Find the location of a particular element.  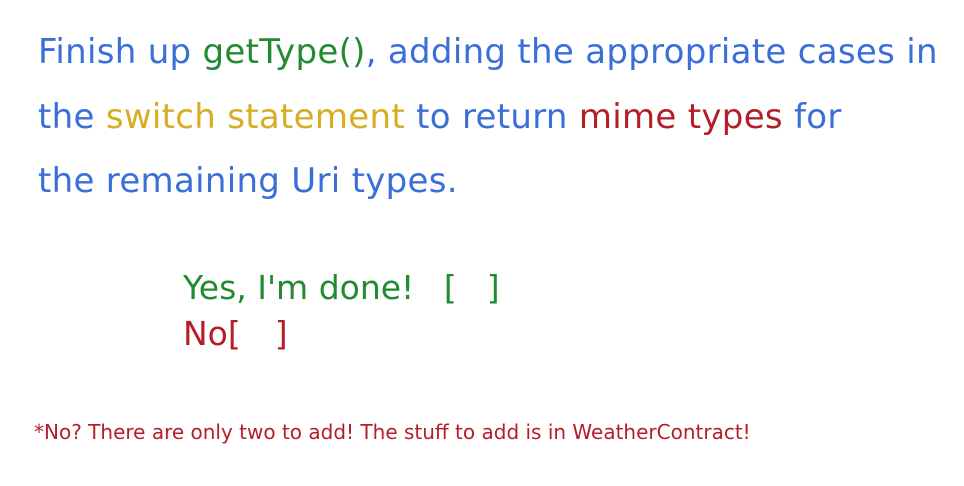

answer-yes-label: Yes, I'm done! is located at coordinates (299, 287).